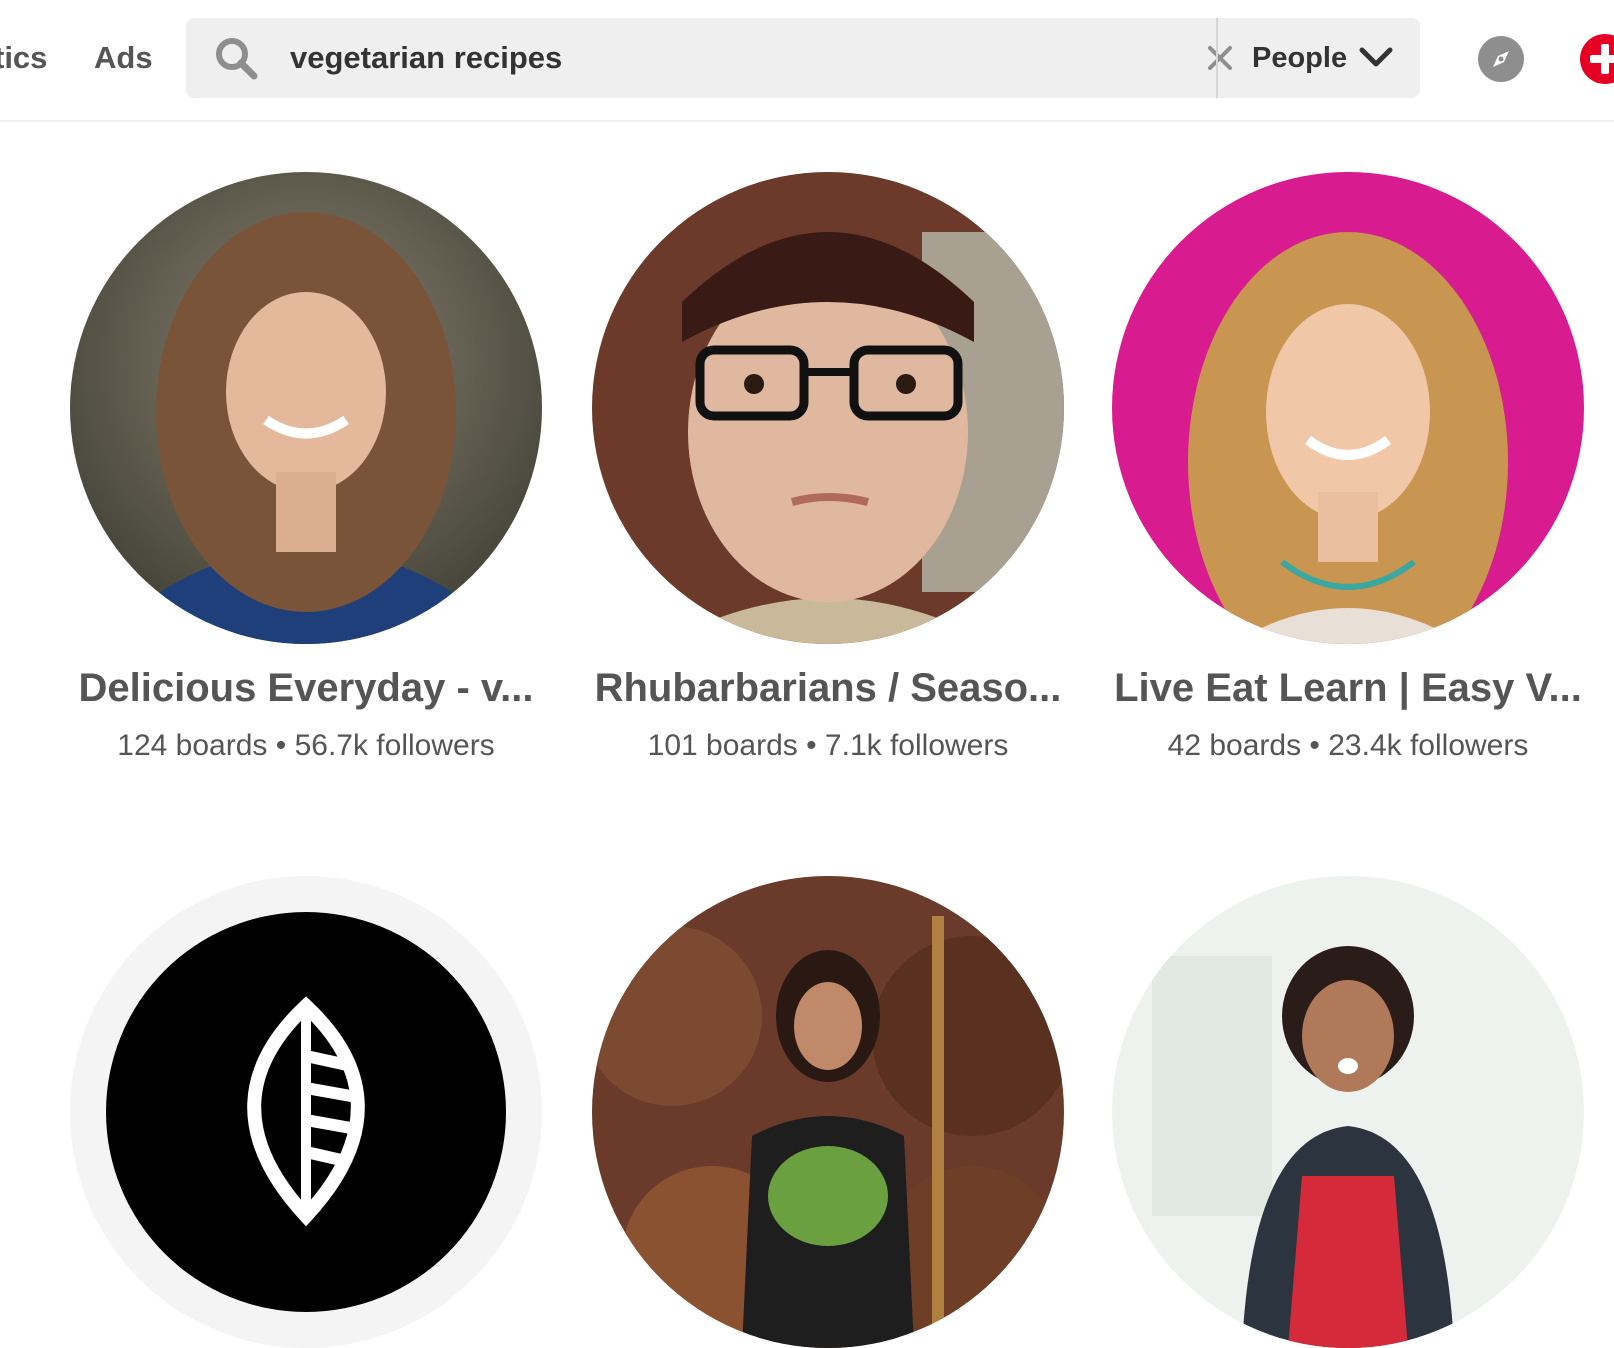 Image resolution: width=1614 pixels, height=1348 pixels. I want to click on person-stats: 124 boards • 56.7k followers, so click(306, 745).